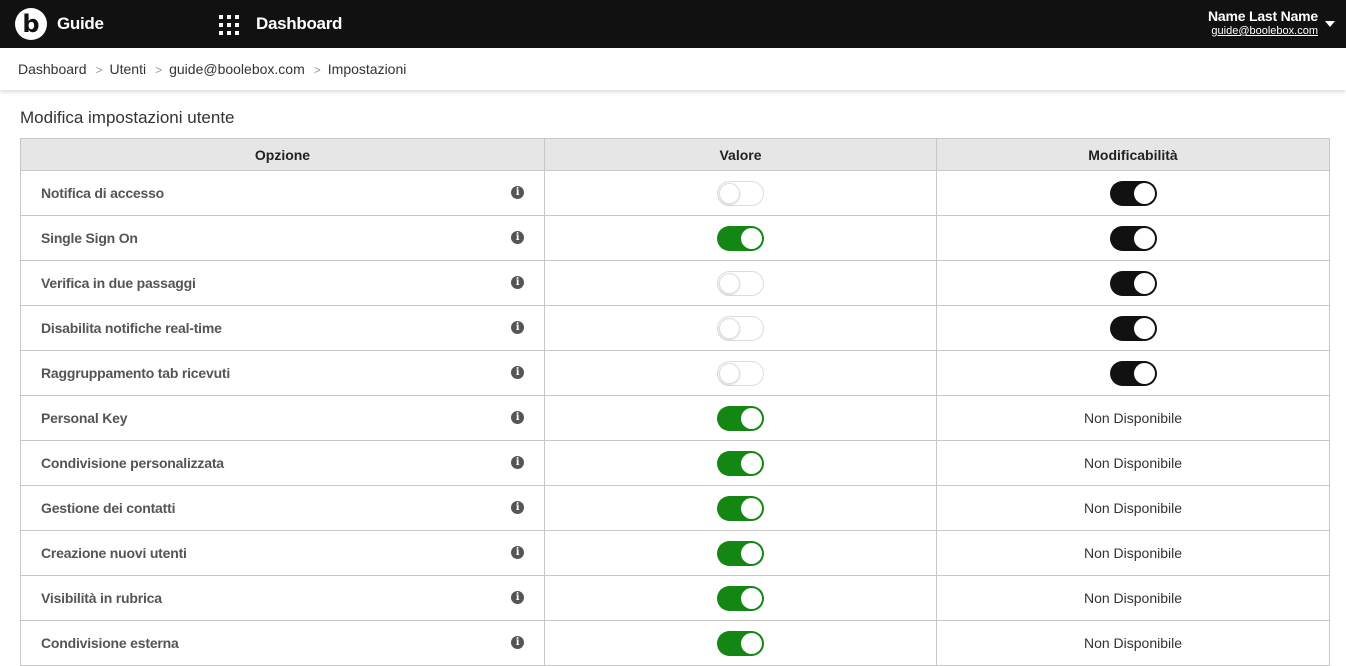 The width and height of the screenshot is (1346, 666). I want to click on option-label: Verifica in due passaggi, so click(118, 283).